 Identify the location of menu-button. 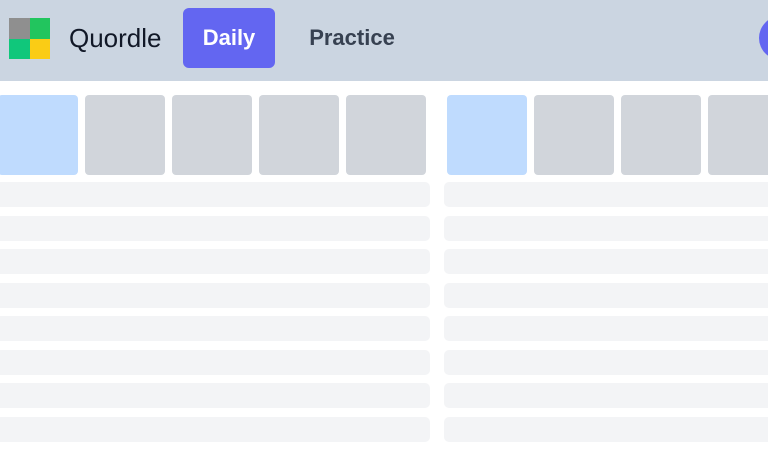
(763, 38).